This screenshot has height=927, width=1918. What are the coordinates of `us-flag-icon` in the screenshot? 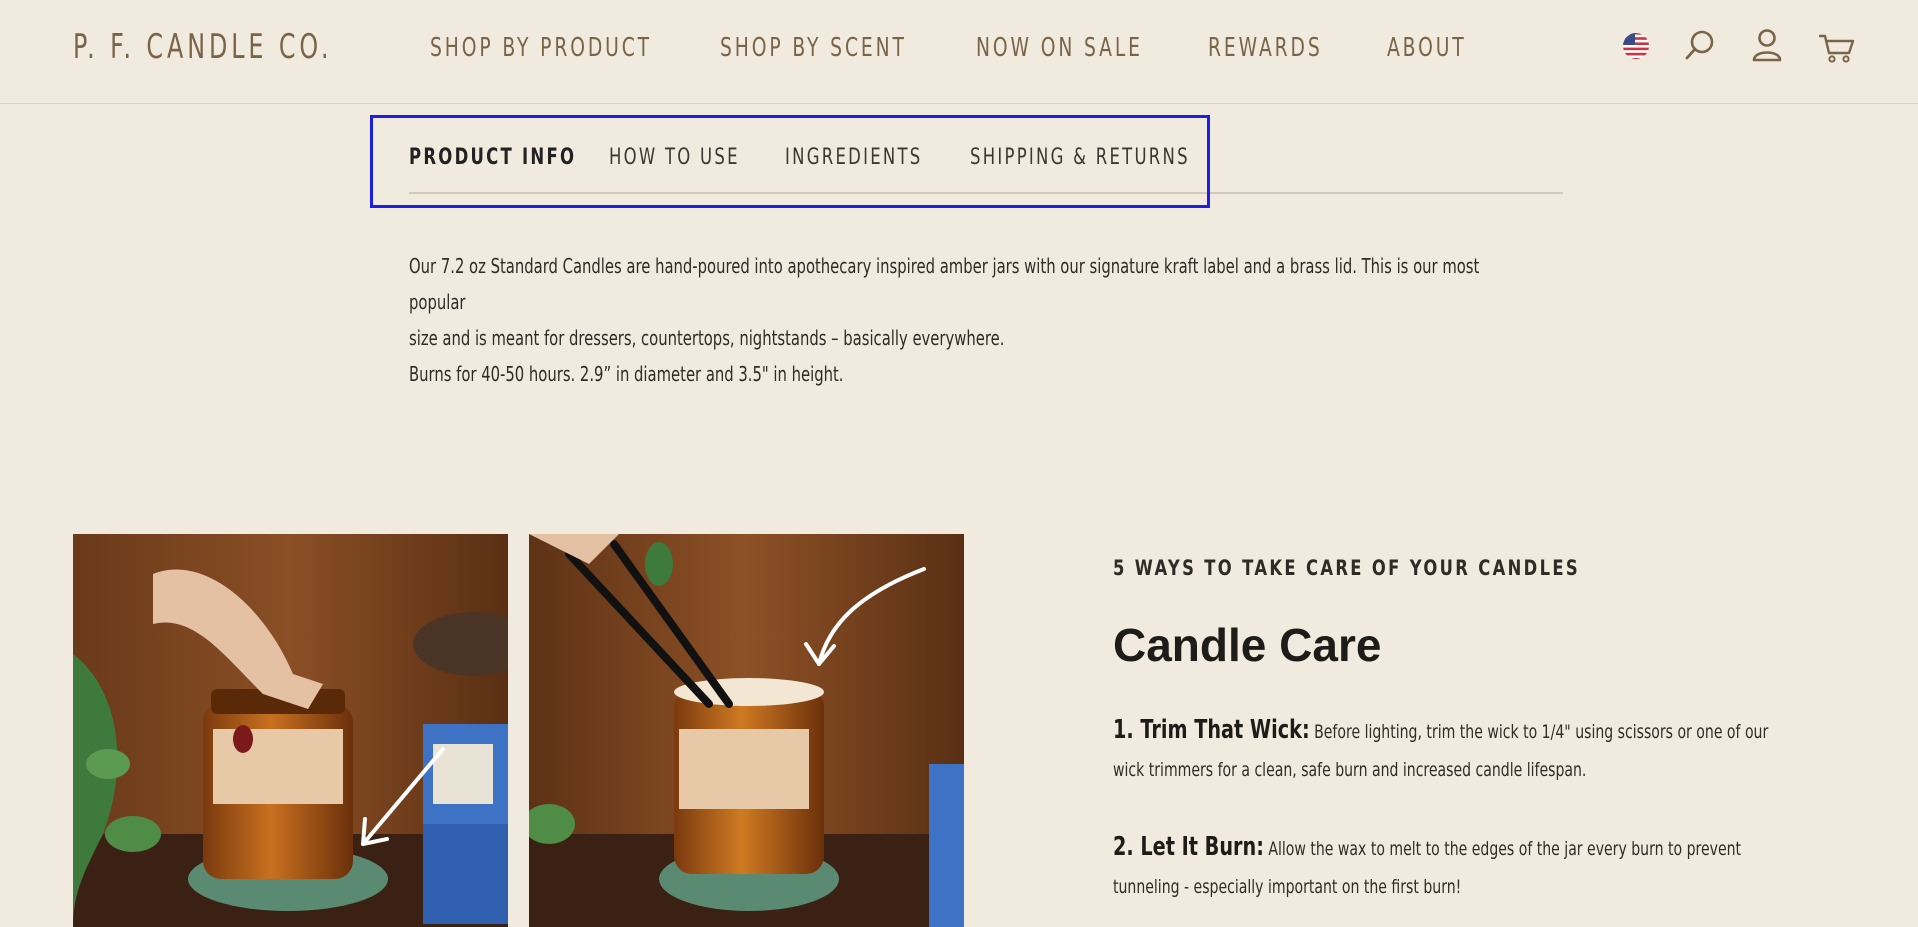 It's located at (1636, 46).